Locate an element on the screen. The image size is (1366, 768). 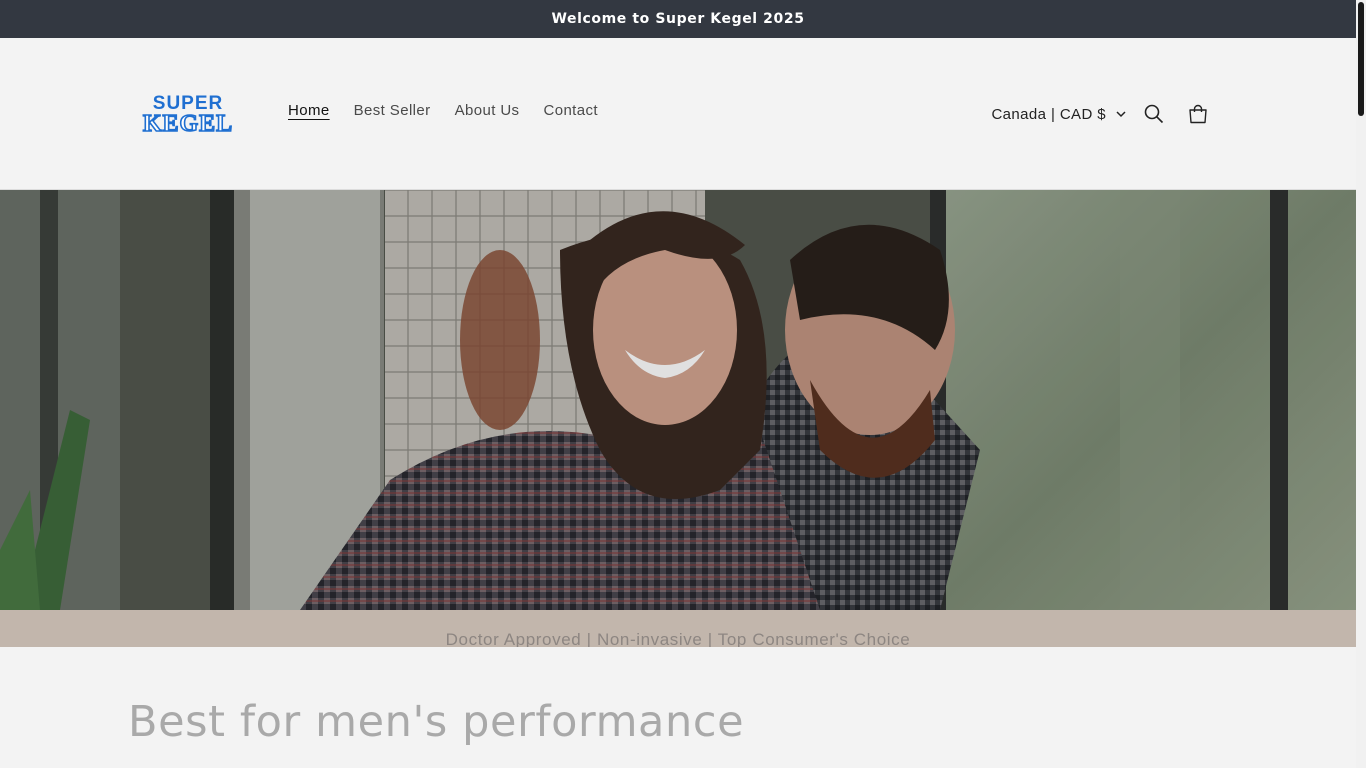
scrollbar-thumb is located at coordinates (1361, 59).